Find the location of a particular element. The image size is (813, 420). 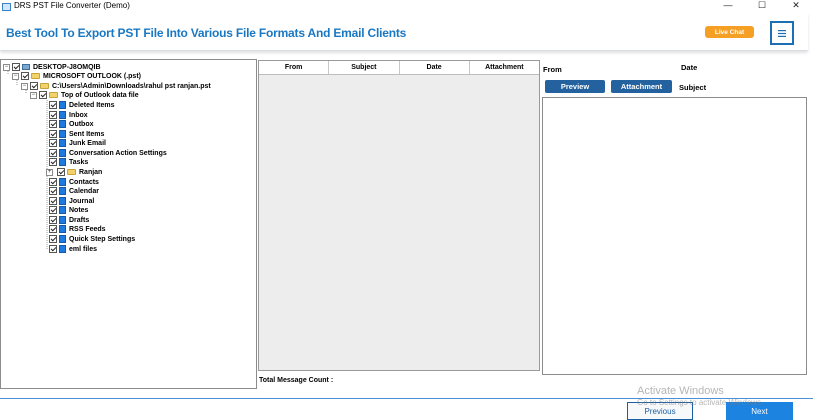

tree-folder-item: Notes is located at coordinates (68, 210).